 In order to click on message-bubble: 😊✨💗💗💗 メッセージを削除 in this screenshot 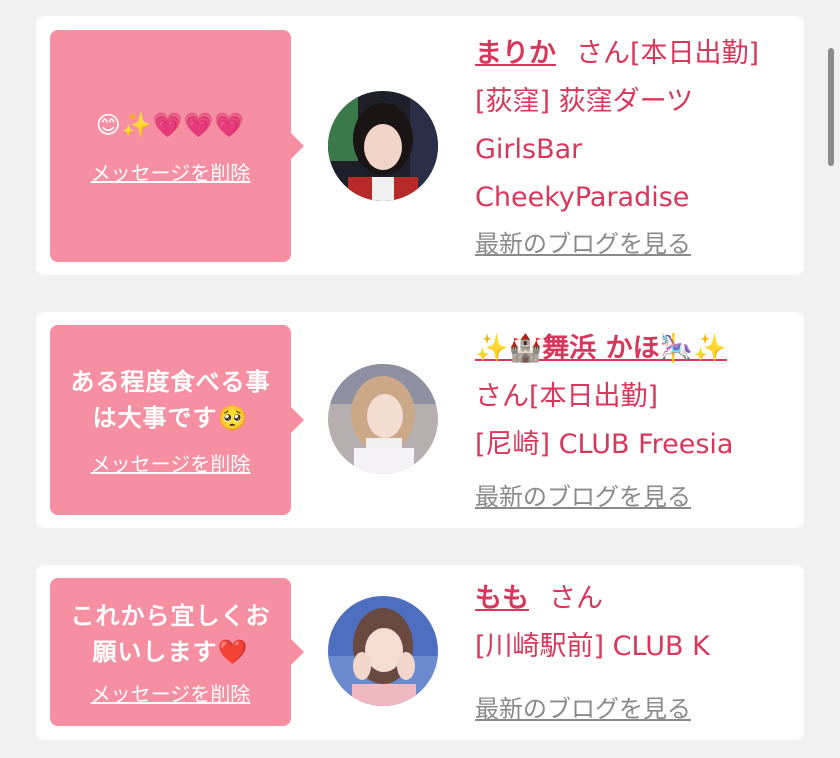, I will do `click(177, 146)`.